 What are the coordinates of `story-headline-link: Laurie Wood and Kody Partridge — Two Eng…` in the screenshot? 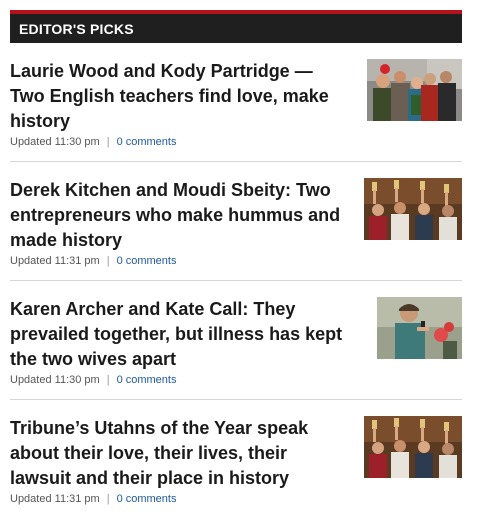 It's located at (180, 96).